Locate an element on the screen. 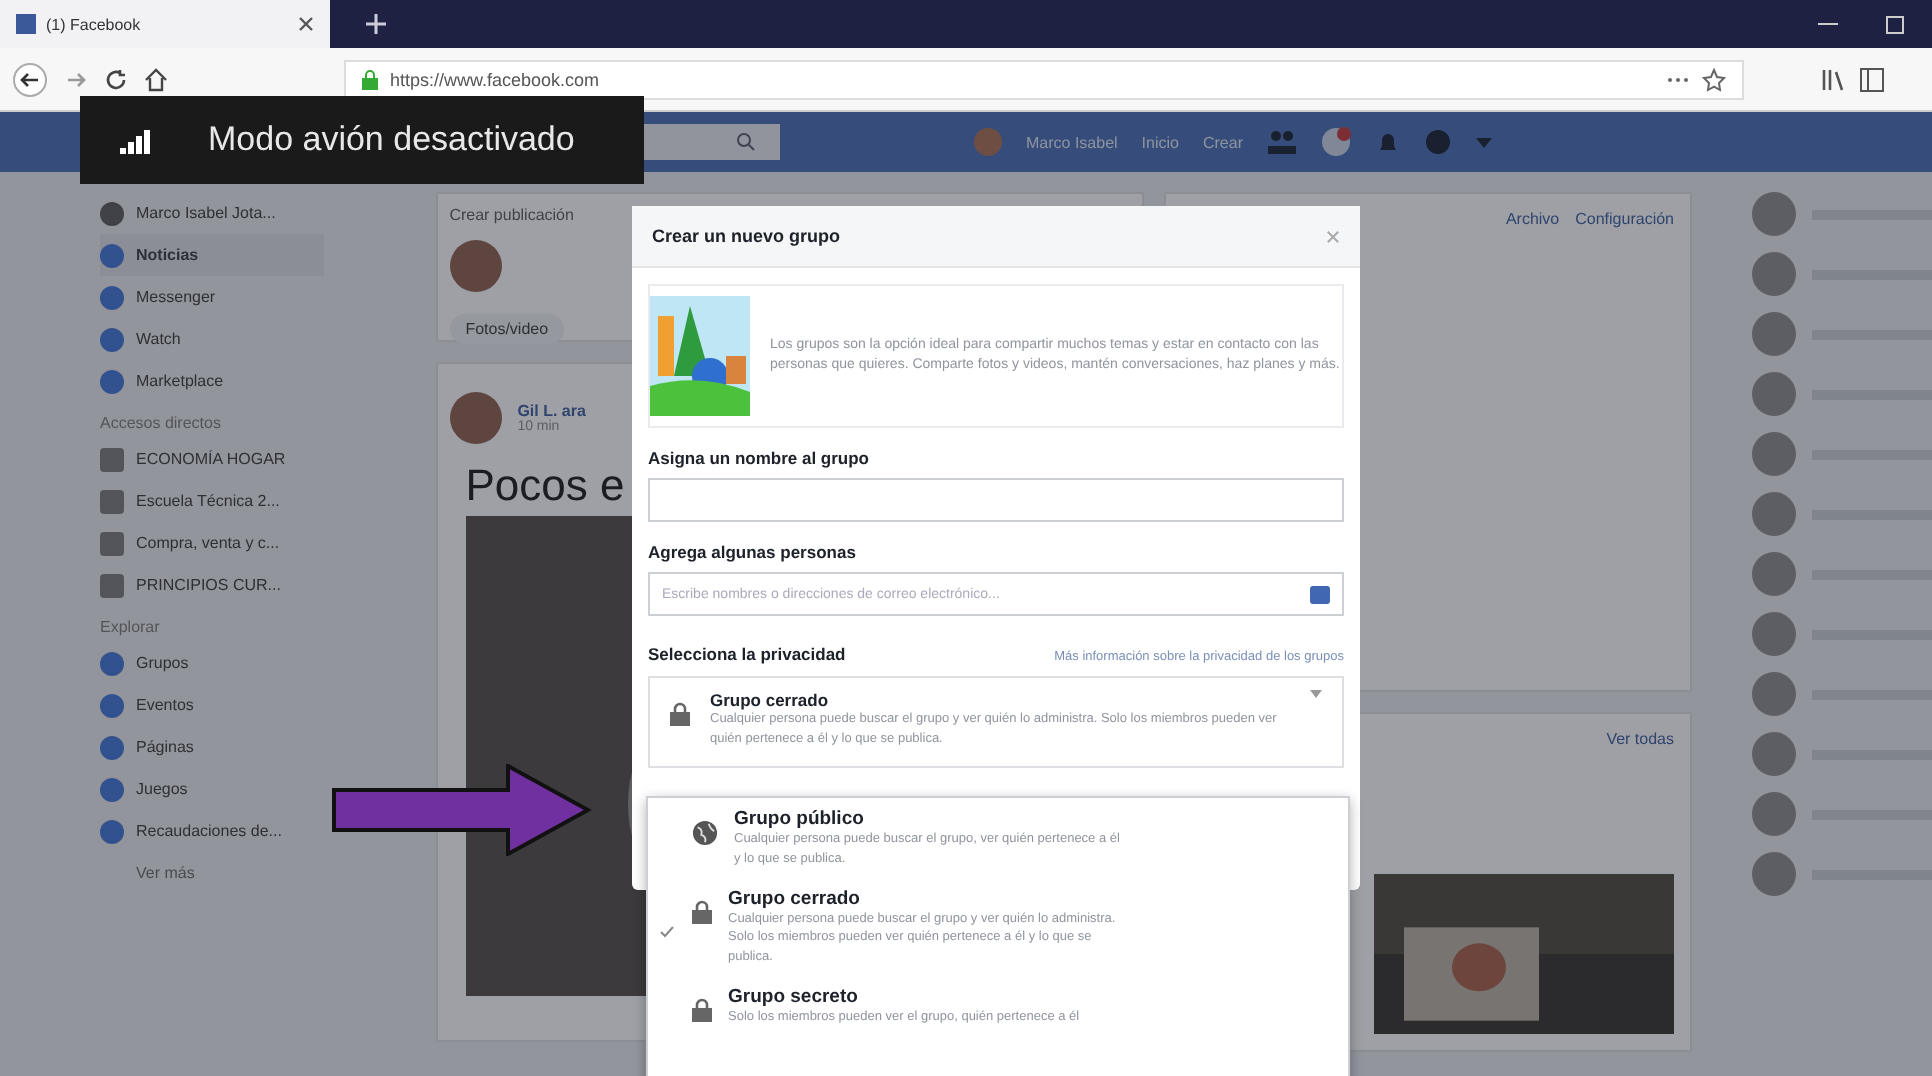 The width and height of the screenshot is (1932, 1076). new-tab-icon is located at coordinates (376, 24).